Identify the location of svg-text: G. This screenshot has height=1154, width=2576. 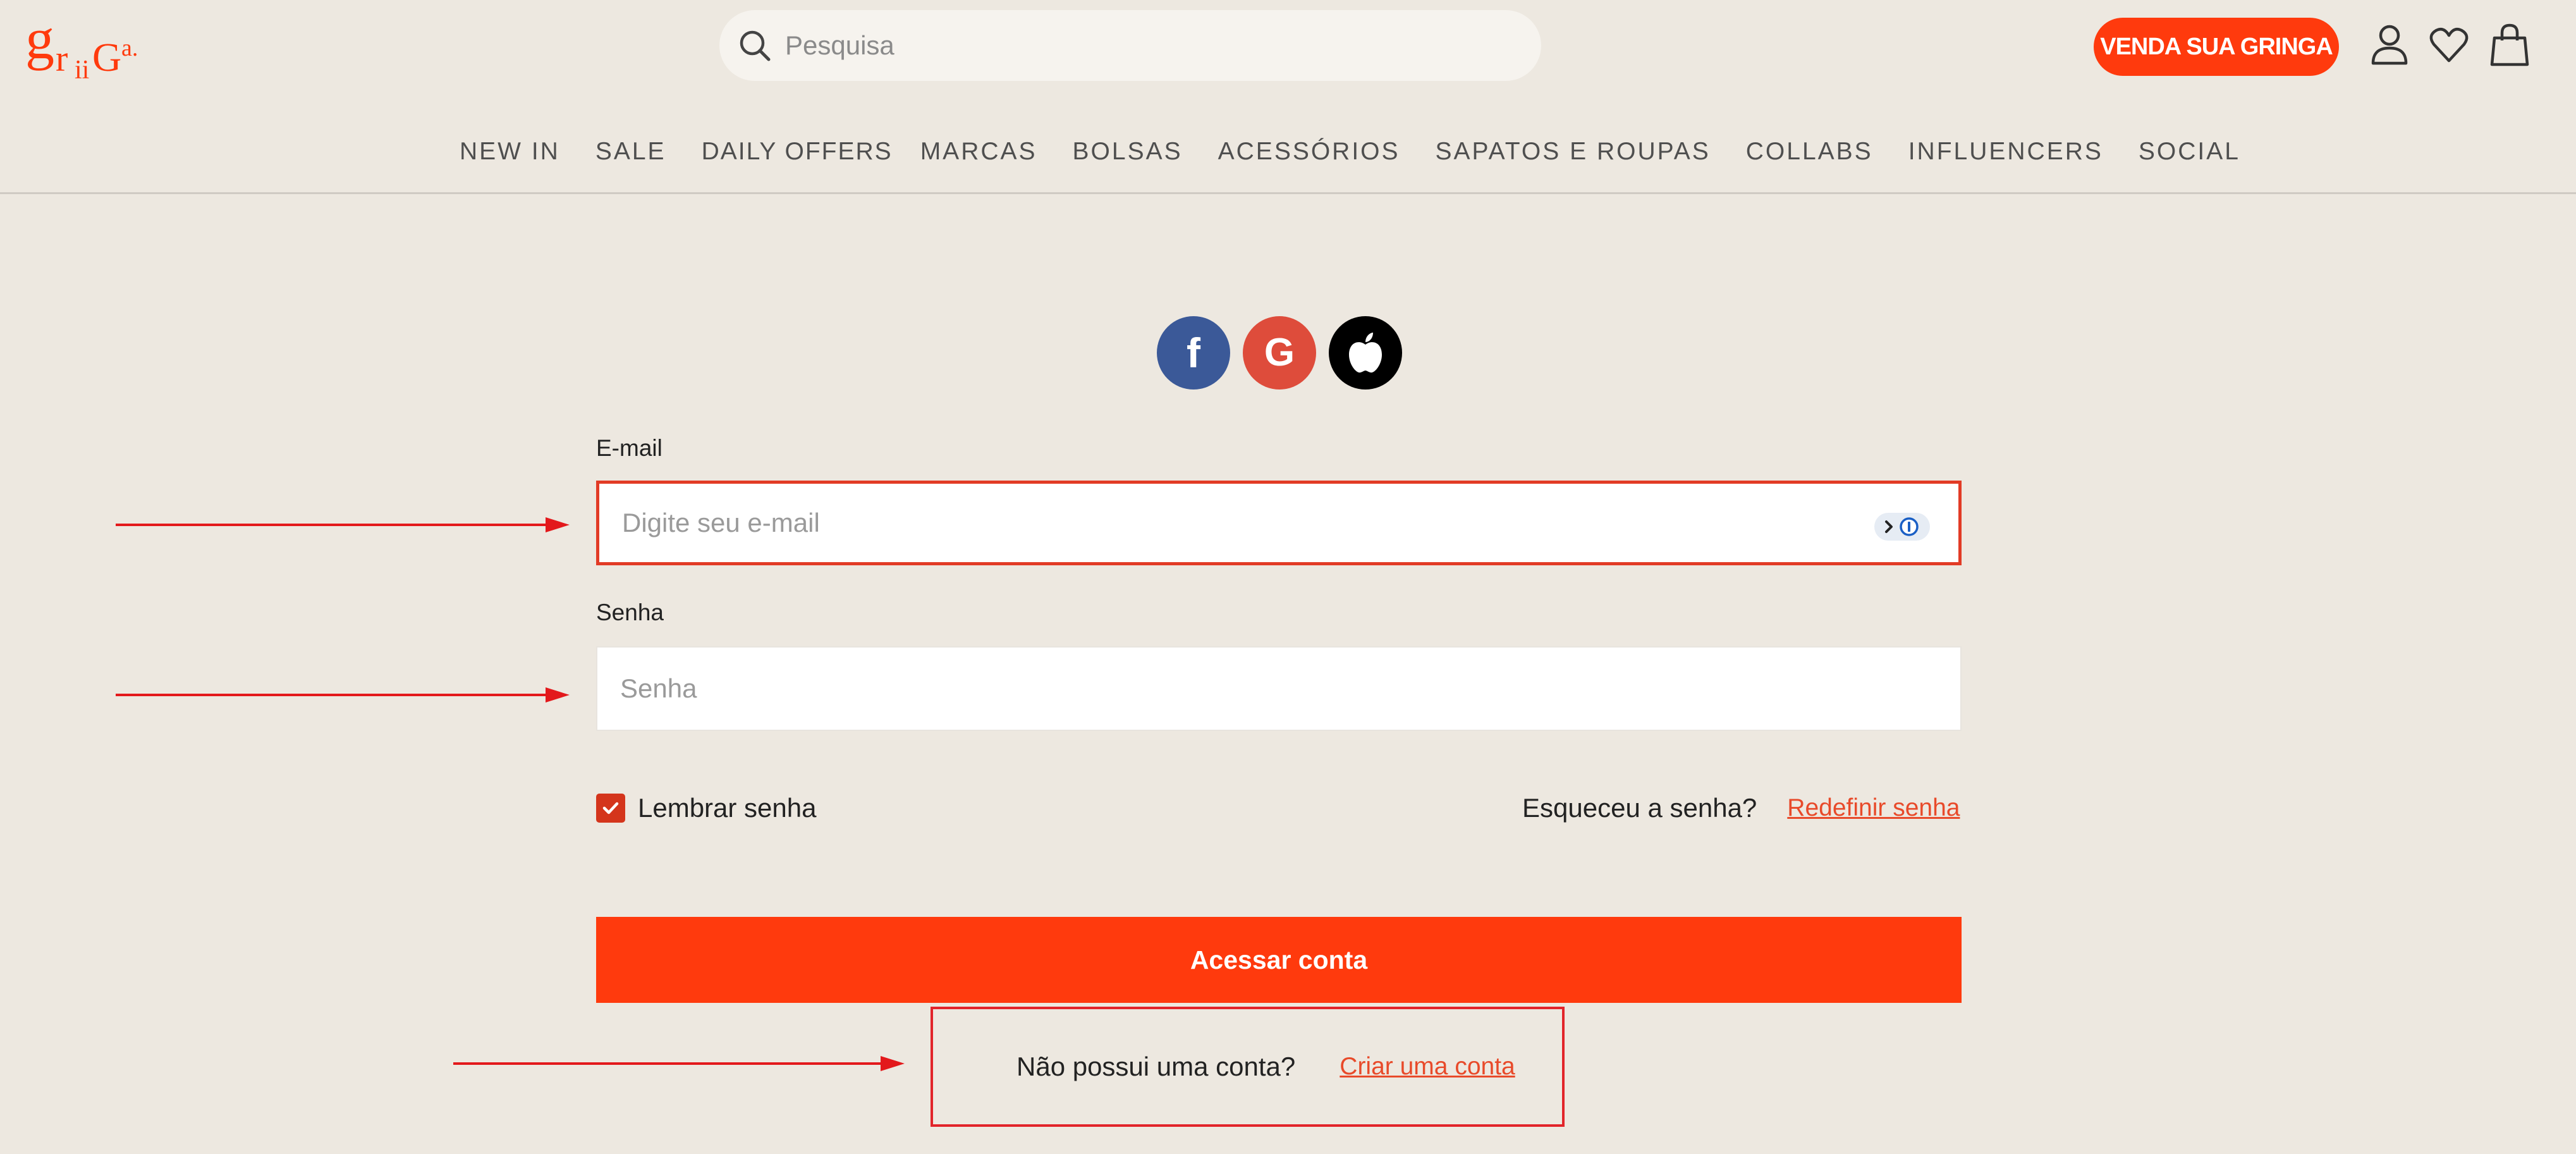
(106, 57).